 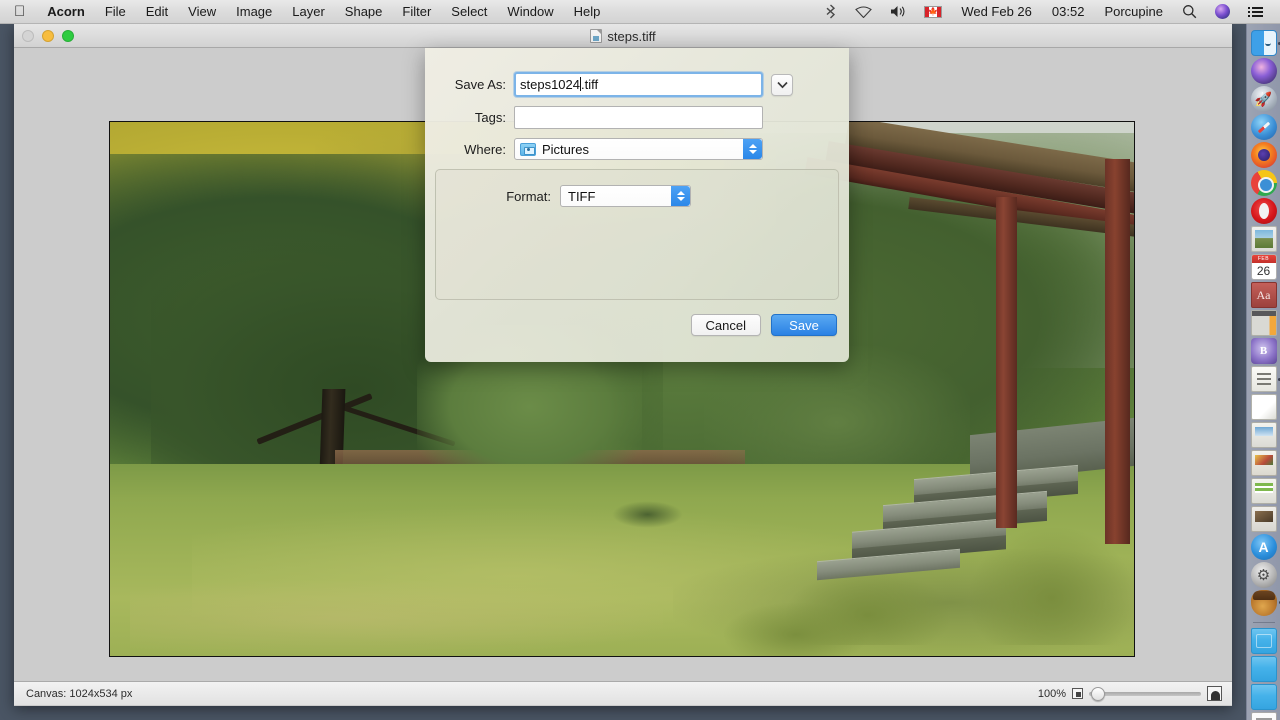 What do you see at coordinates (1145, 693) in the screenshot?
I see `zoom-slider` at bounding box center [1145, 693].